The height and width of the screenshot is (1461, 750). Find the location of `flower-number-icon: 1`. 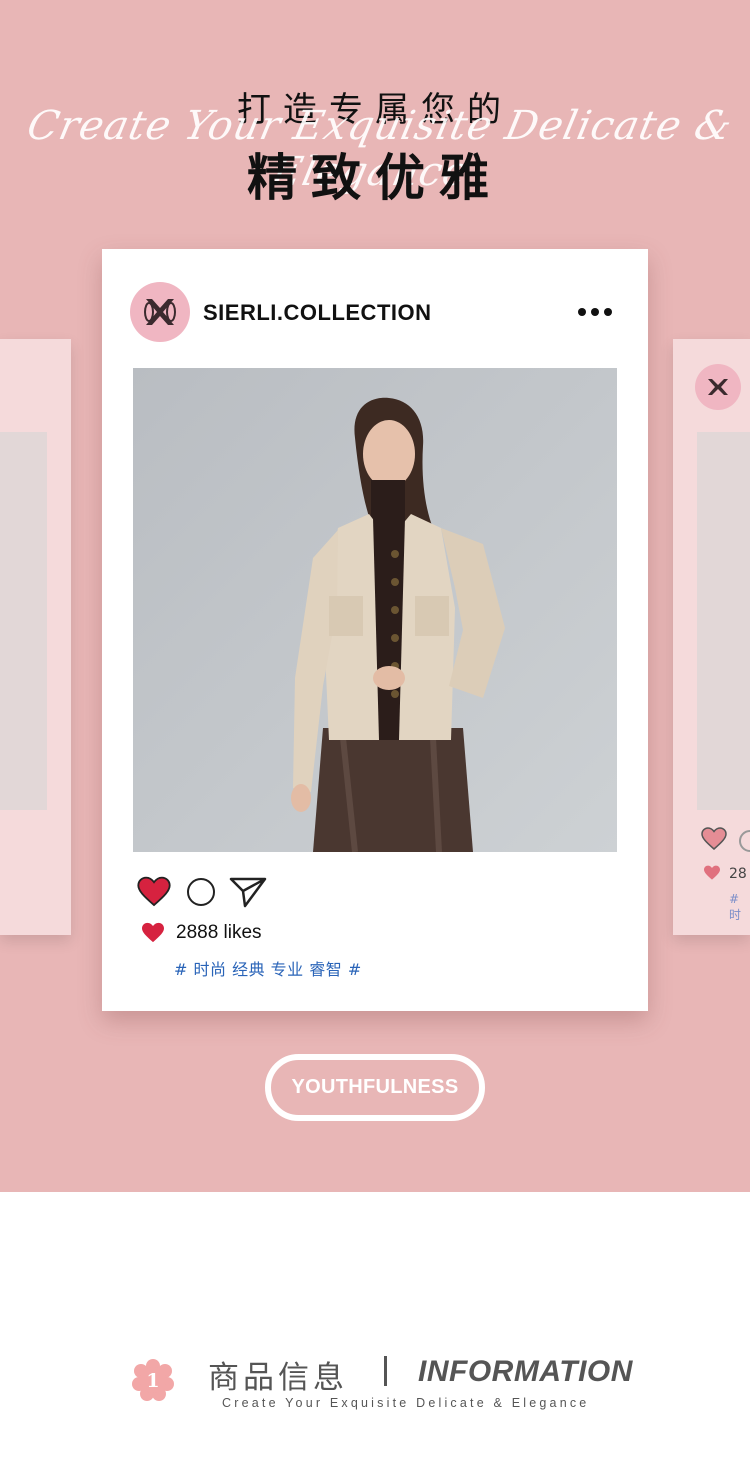

flower-number-icon: 1 is located at coordinates (153, 1380).